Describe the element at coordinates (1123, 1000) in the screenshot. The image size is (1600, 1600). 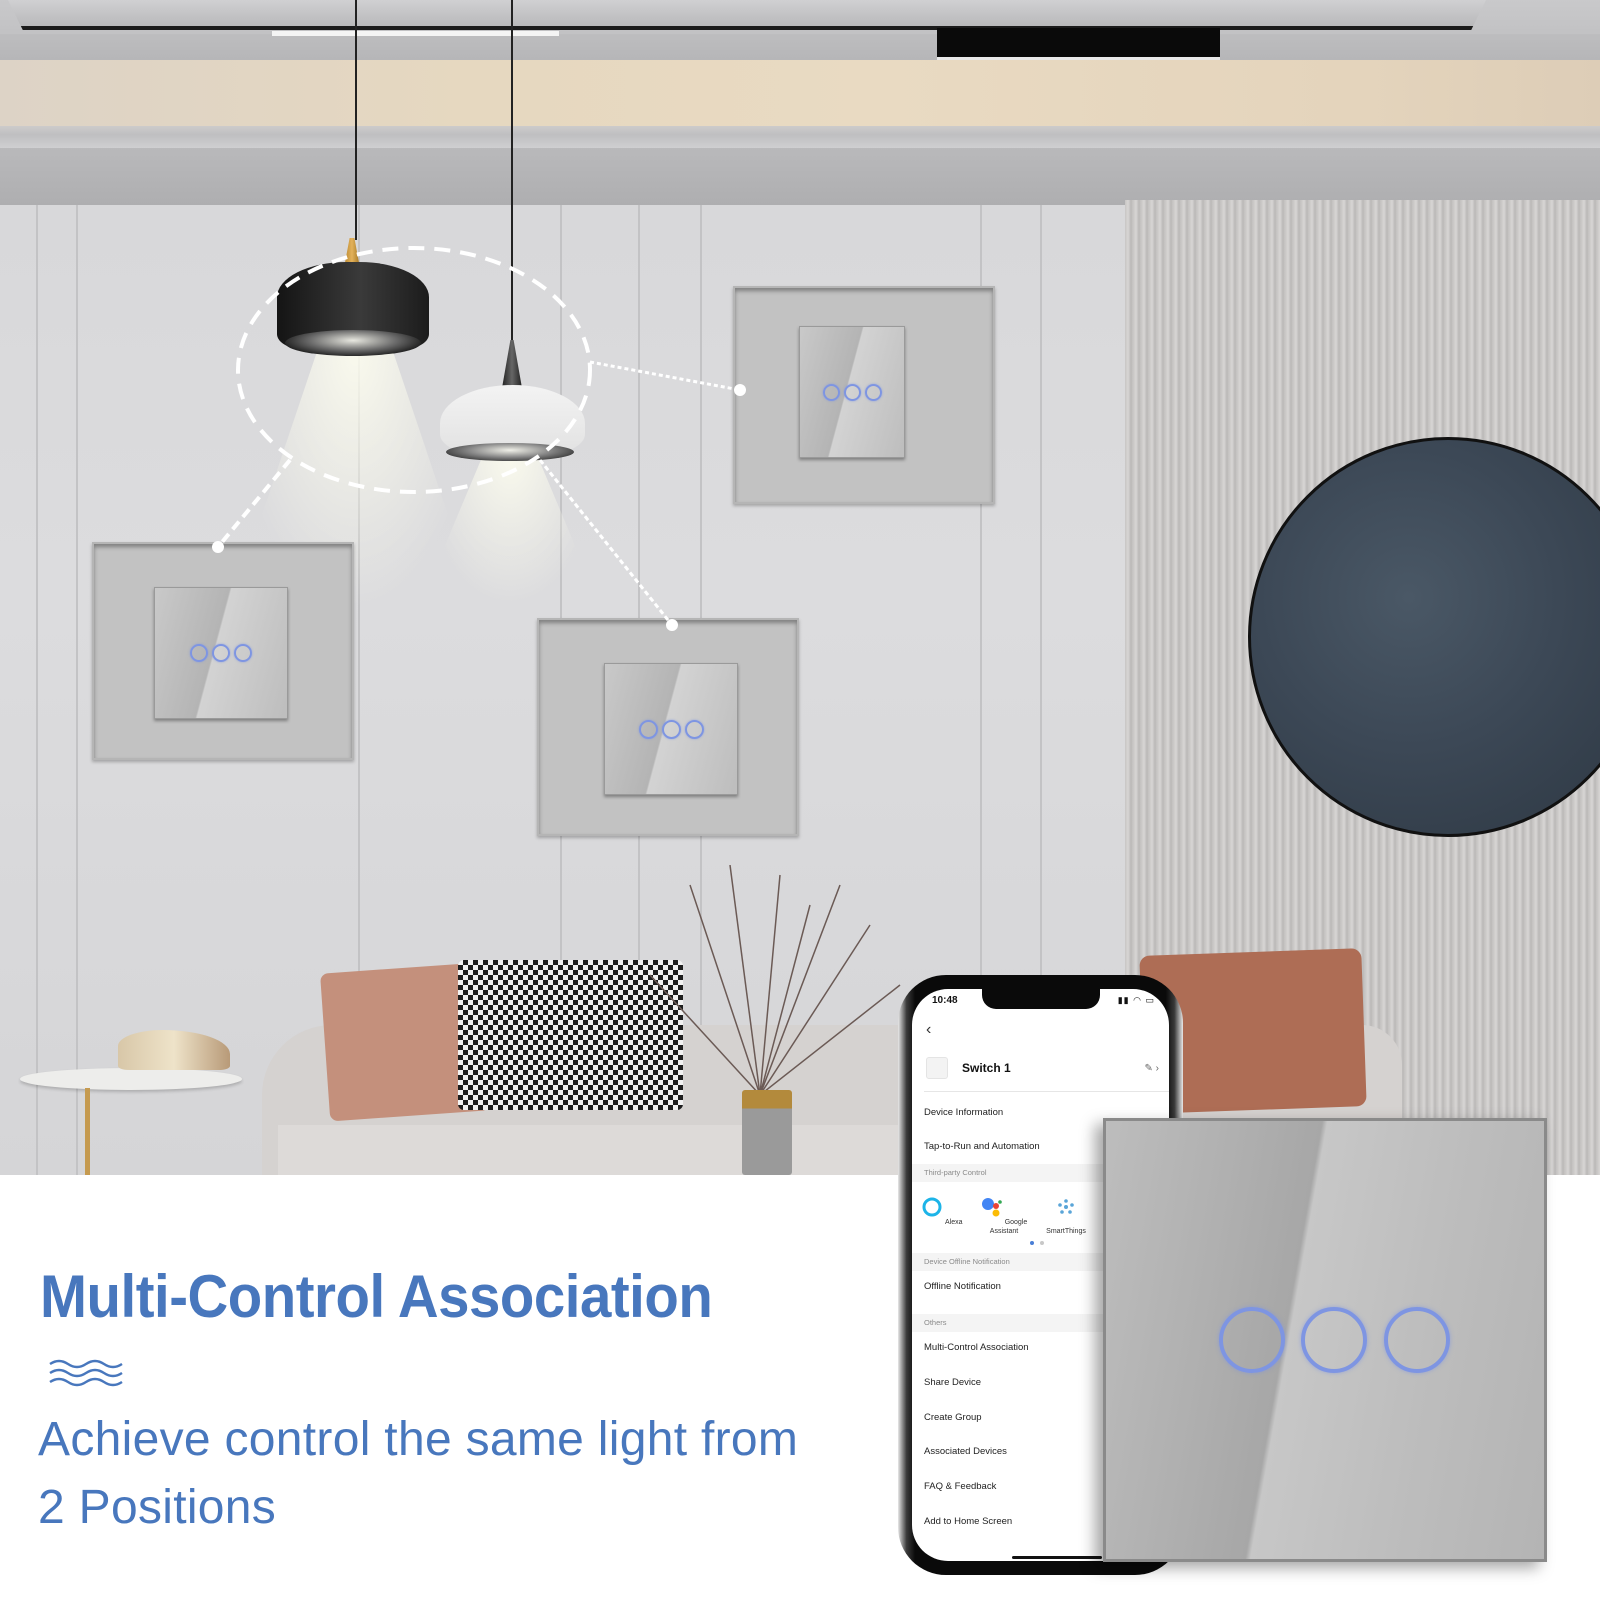
I see `signal-icon: ▮▮` at that location.